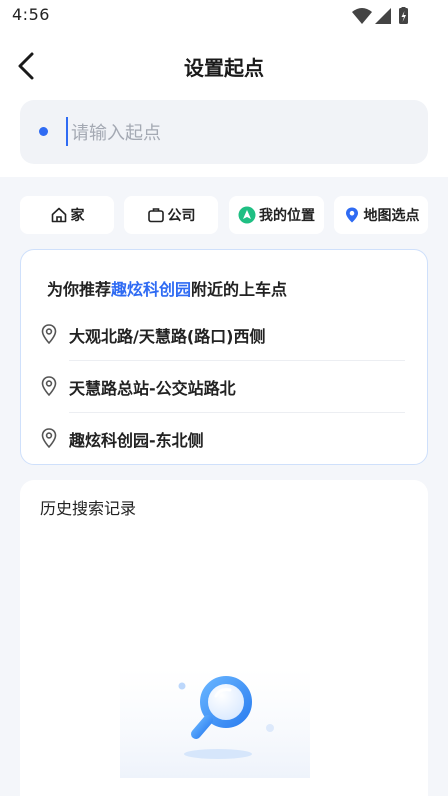 Image resolution: width=448 pixels, height=796 pixels. What do you see at coordinates (151, 289) in the screenshot?
I see `recommend-place: 趣炫科创园` at bounding box center [151, 289].